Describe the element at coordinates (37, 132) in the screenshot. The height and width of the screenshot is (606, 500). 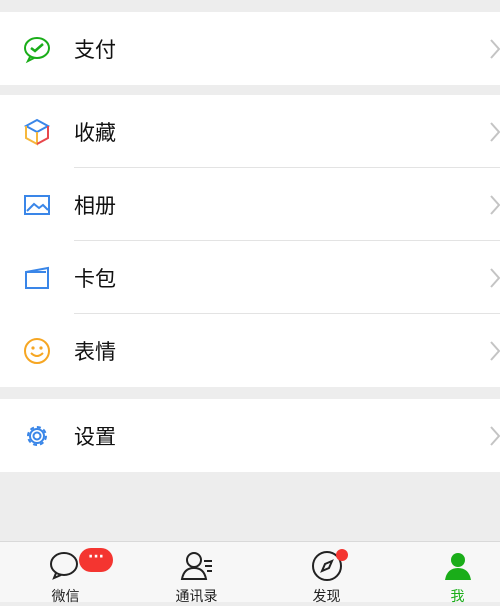
I see `cube-icon` at that location.